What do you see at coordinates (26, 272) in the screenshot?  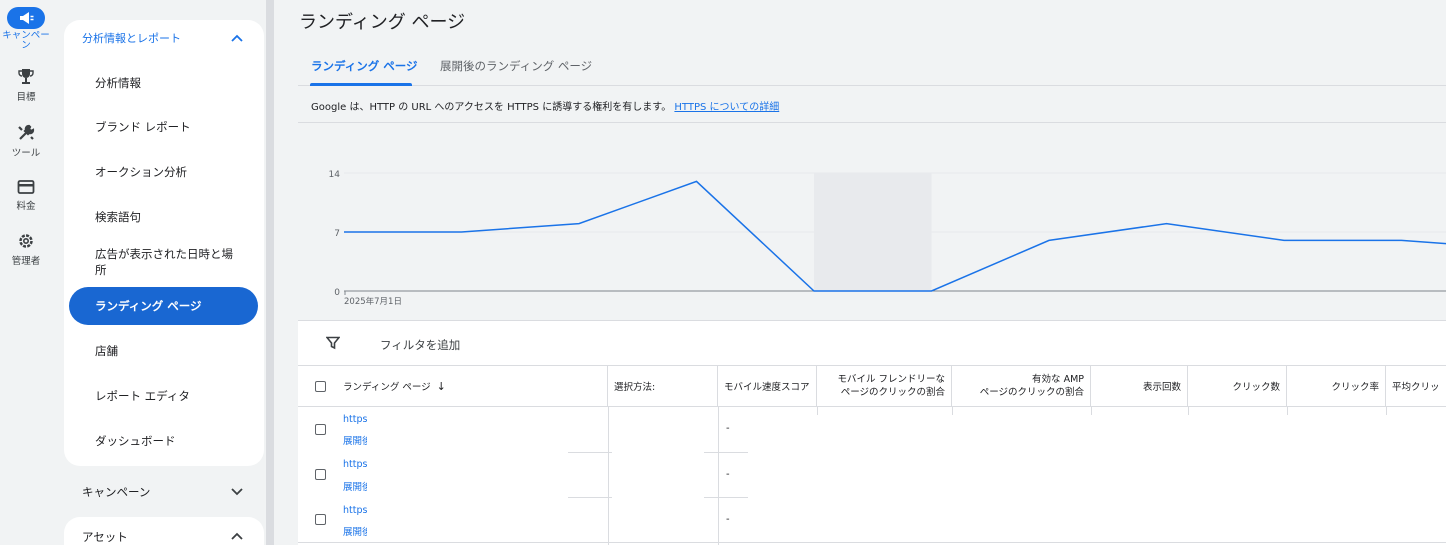 I see `left-rail: キャンペーン 目標 ツール 料金 管理者` at bounding box center [26, 272].